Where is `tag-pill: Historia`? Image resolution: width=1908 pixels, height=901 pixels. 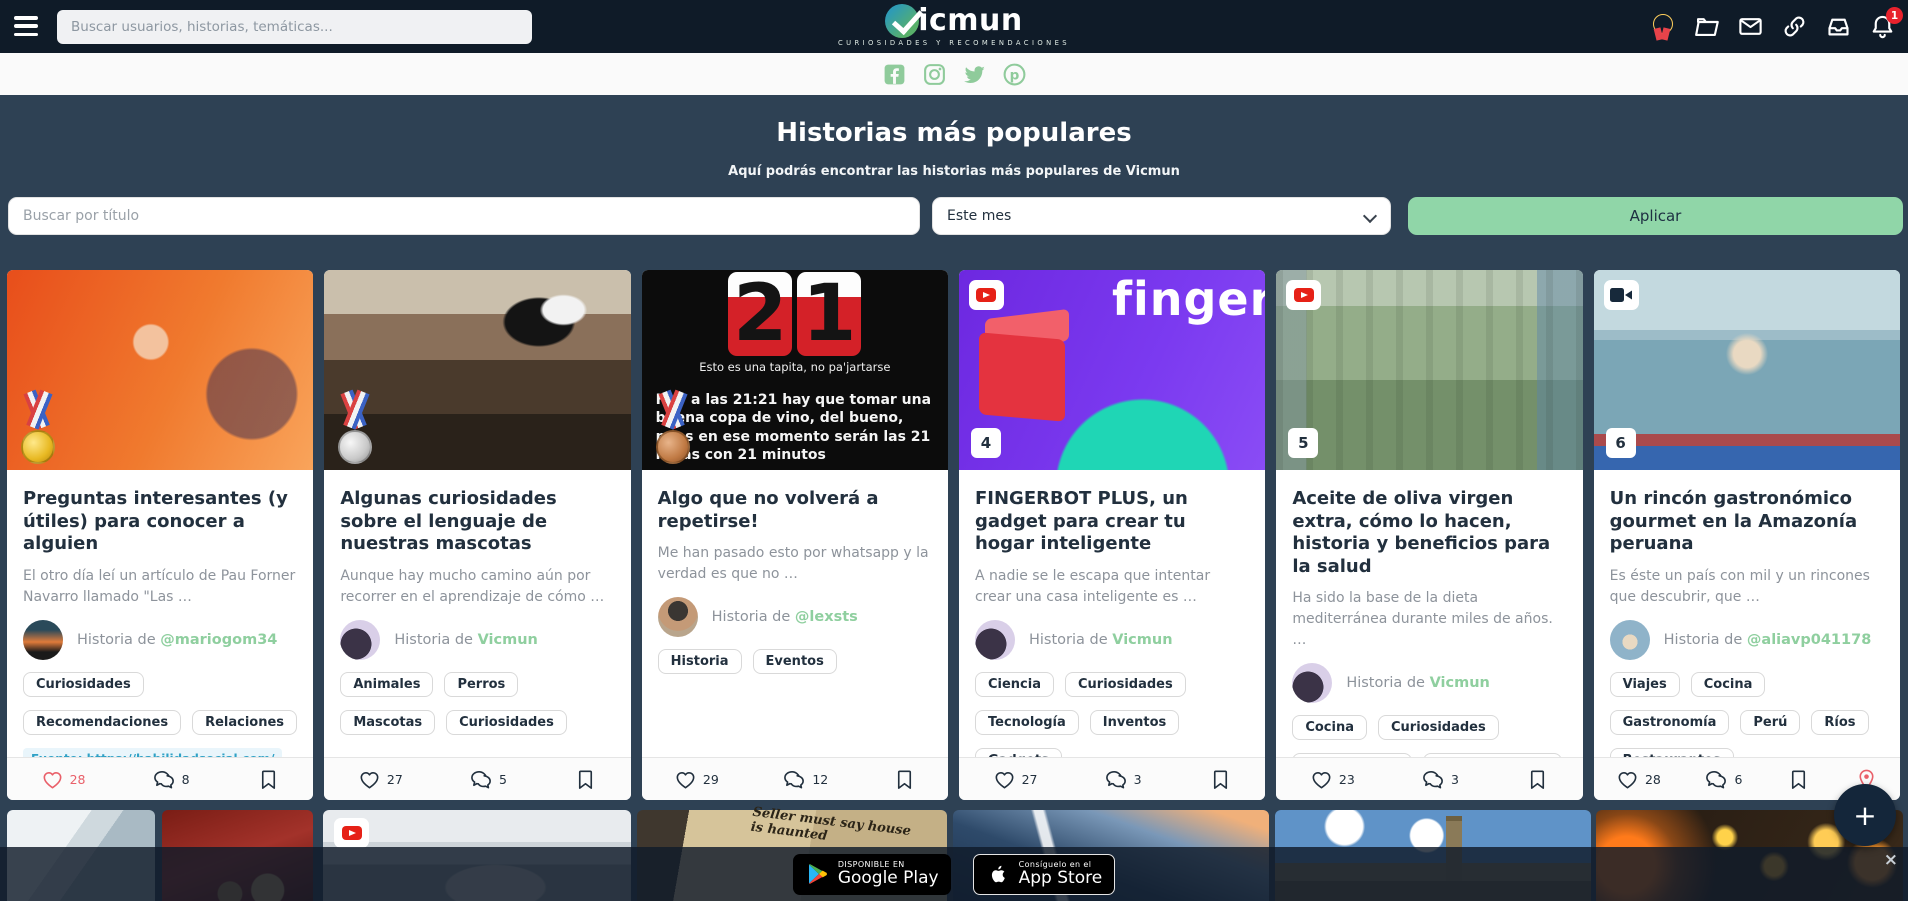 tag-pill: Historia is located at coordinates (699, 661).